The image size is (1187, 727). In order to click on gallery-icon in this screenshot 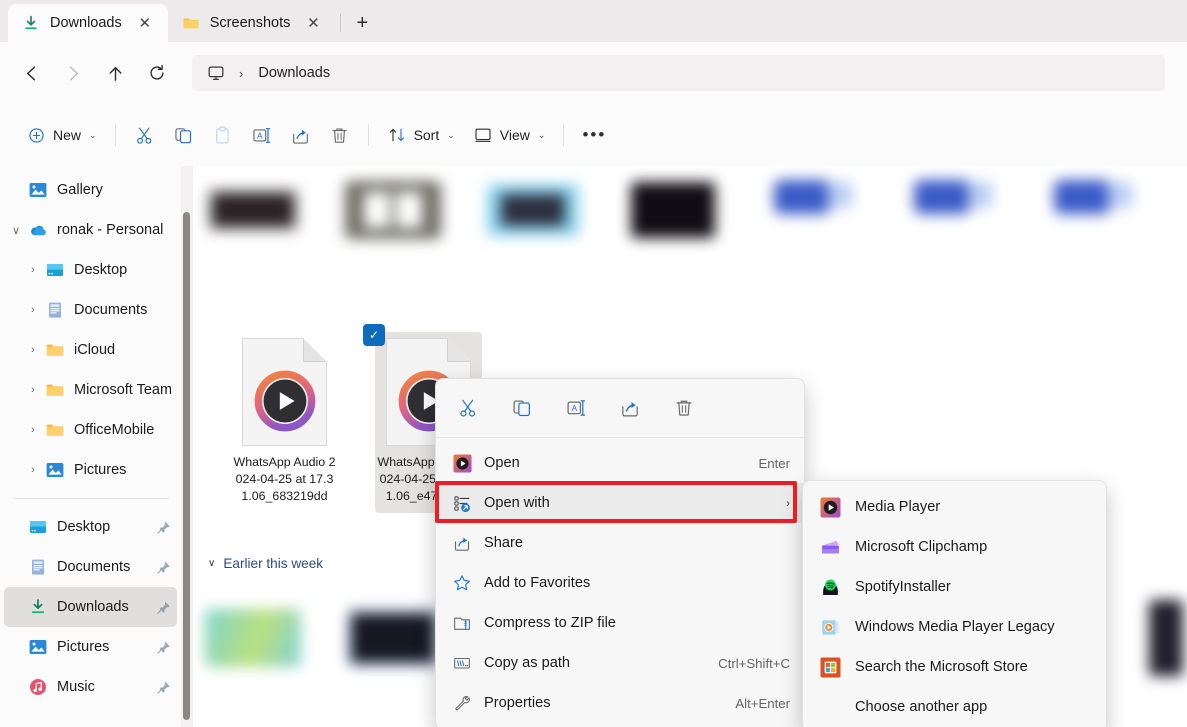, I will do `click(38, 190)`.